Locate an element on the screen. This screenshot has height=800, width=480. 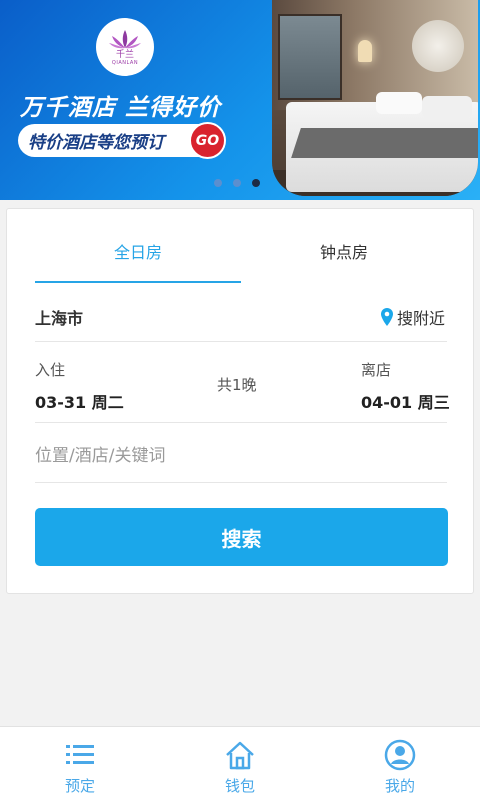
location-pin-icon is located at coordinates (386, 317).